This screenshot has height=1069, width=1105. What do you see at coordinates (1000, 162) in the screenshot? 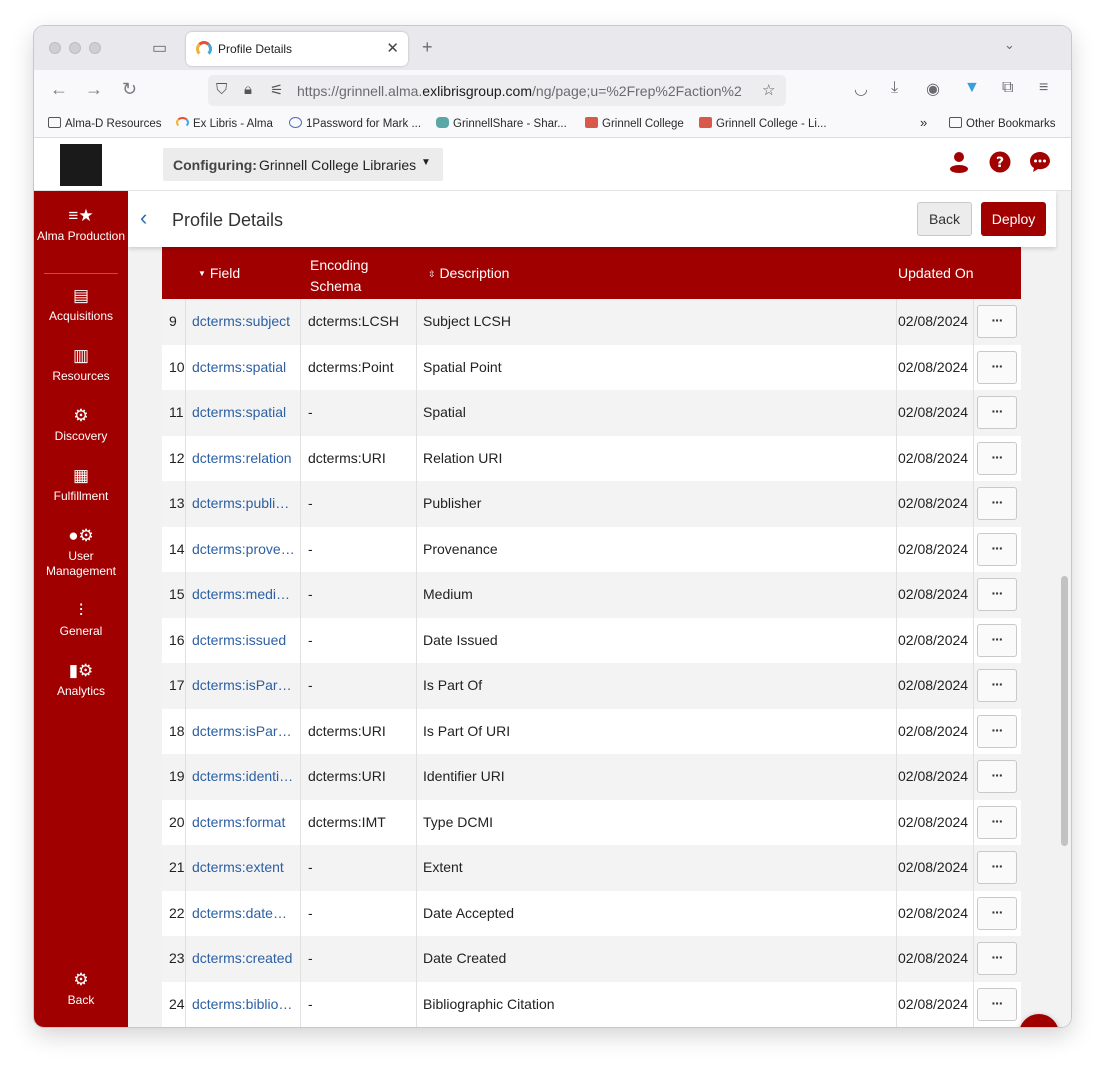
I see `help-icon: ?` at bounding box center [1000, 162].